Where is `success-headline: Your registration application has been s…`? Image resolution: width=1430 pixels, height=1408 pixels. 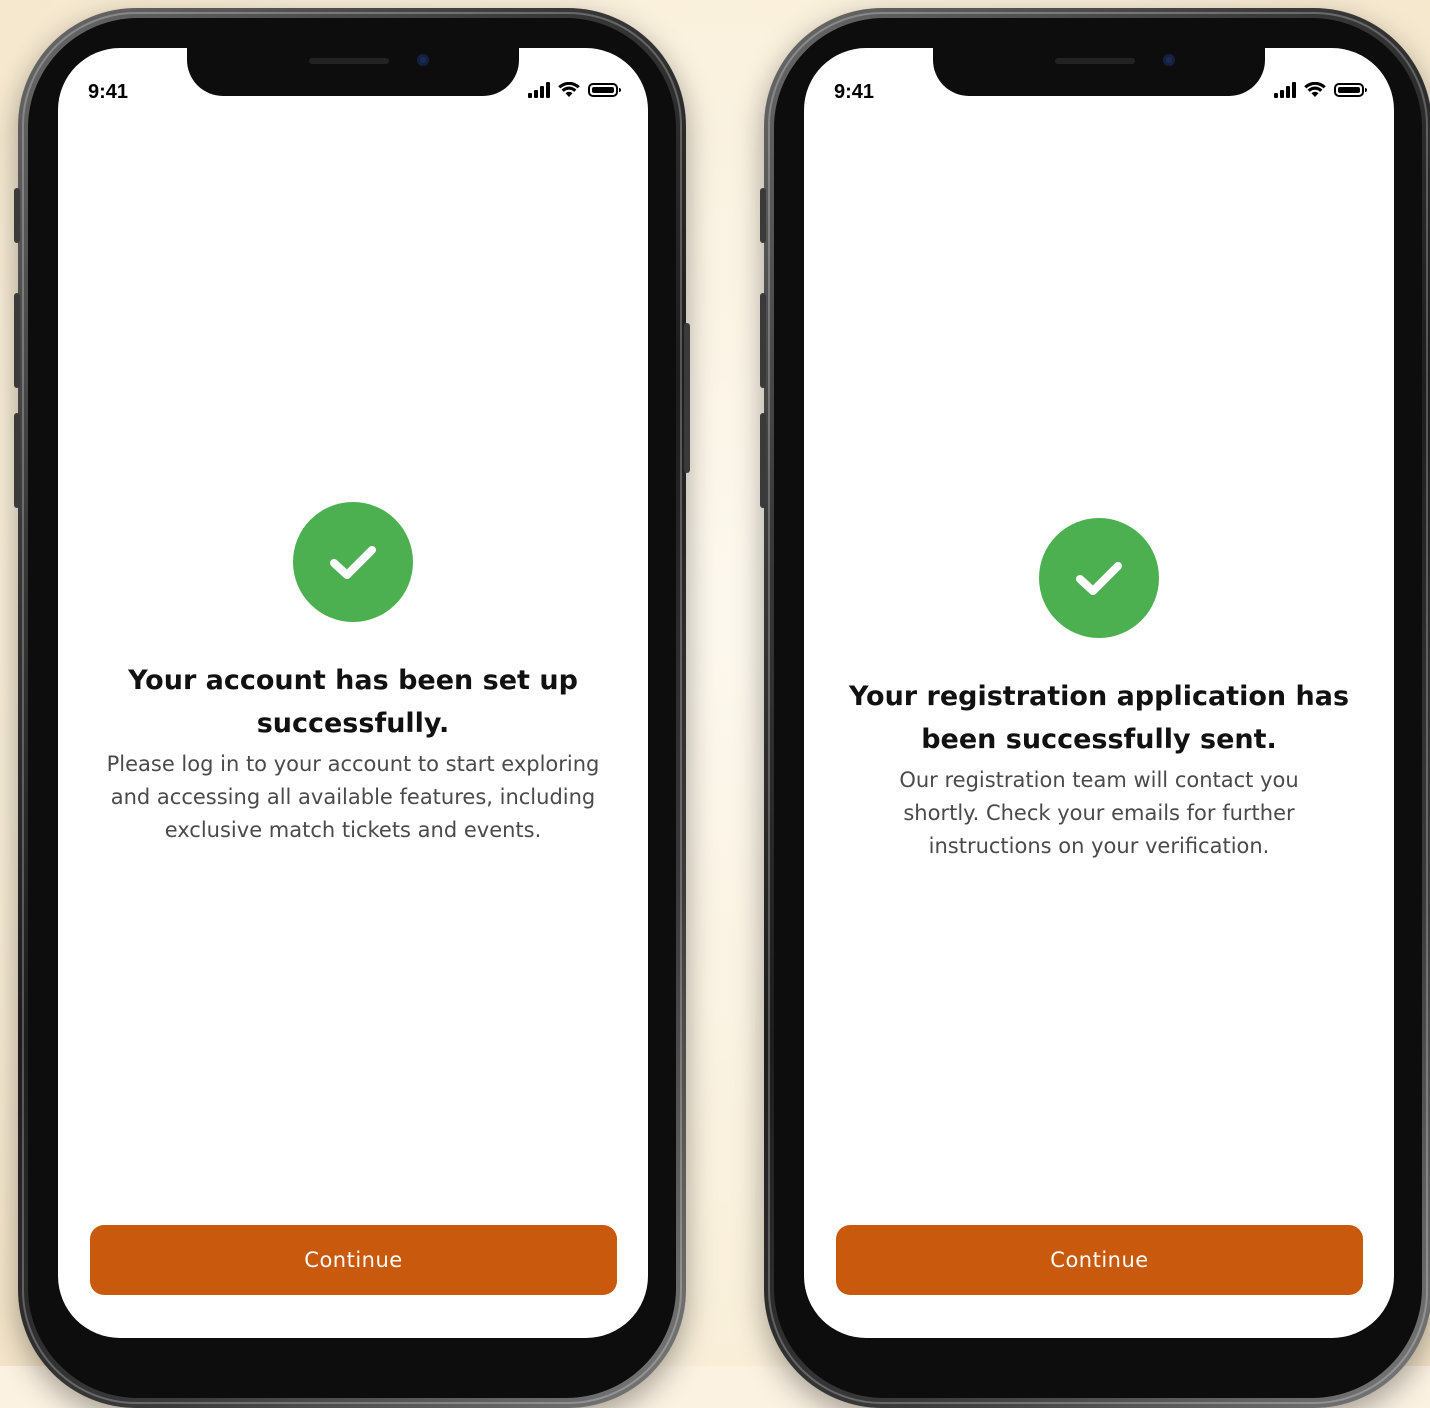 success-headline: Your registration application has been s… is located at coordinates (1099, 718).